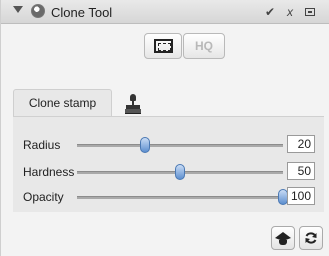 This screenshot has width=329, height=256. Describe the element at coordinates (62, 103) in the screenshot. I see `tab-clone-stamp: Clone stamp` at that location.